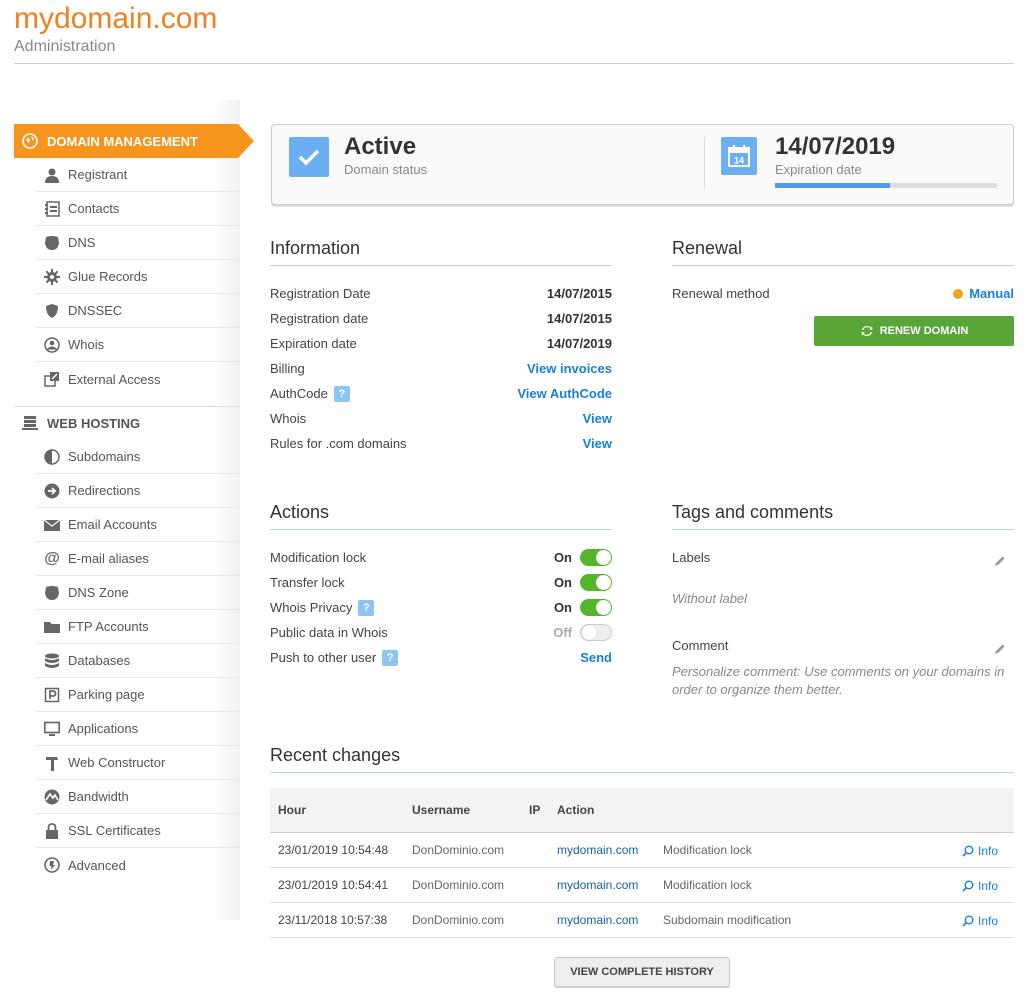 The width and height of the screenshot is (1036, 999). Describe the element at coordinates (721, 293) in the screenshot. I see `renewal-method-label: Renewal method` at that location.